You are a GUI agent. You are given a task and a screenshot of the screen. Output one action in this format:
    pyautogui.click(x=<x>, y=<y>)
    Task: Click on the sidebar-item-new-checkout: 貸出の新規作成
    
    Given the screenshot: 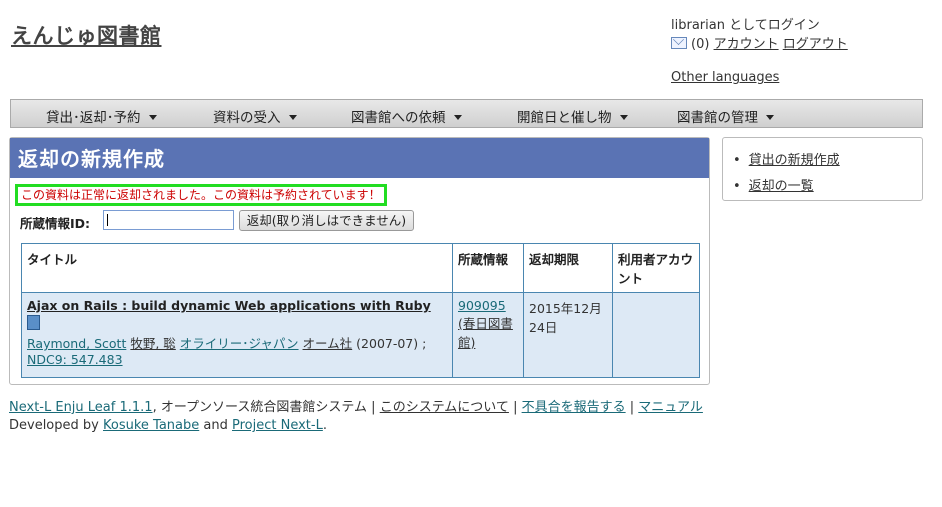 What is the action you would take?
    pyautogui.click(x=786, y=161)
    